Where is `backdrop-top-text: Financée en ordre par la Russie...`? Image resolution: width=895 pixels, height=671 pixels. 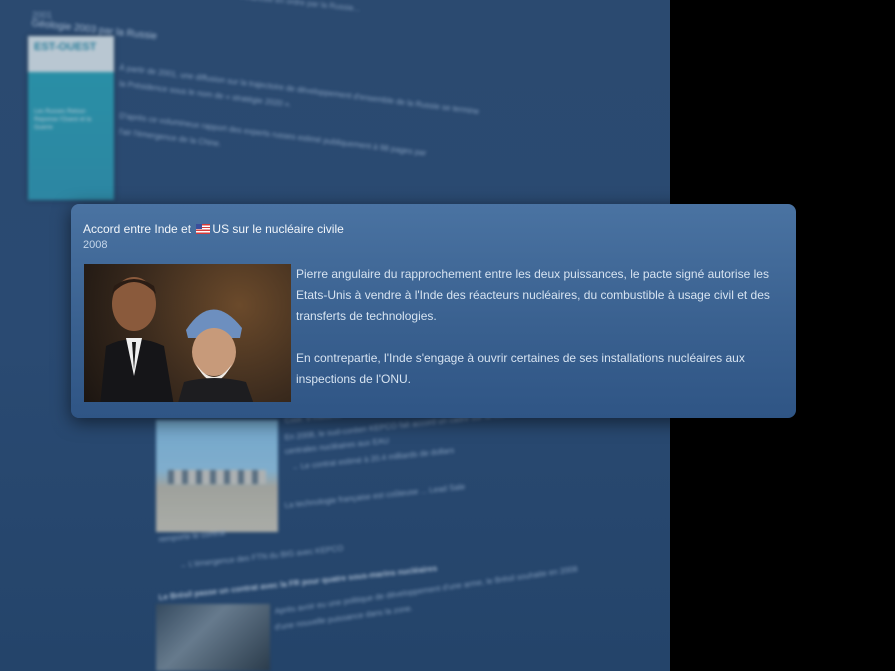 backdrop-top-text: Financée en ordre par la Russie... is located at coordinates (300, 7).